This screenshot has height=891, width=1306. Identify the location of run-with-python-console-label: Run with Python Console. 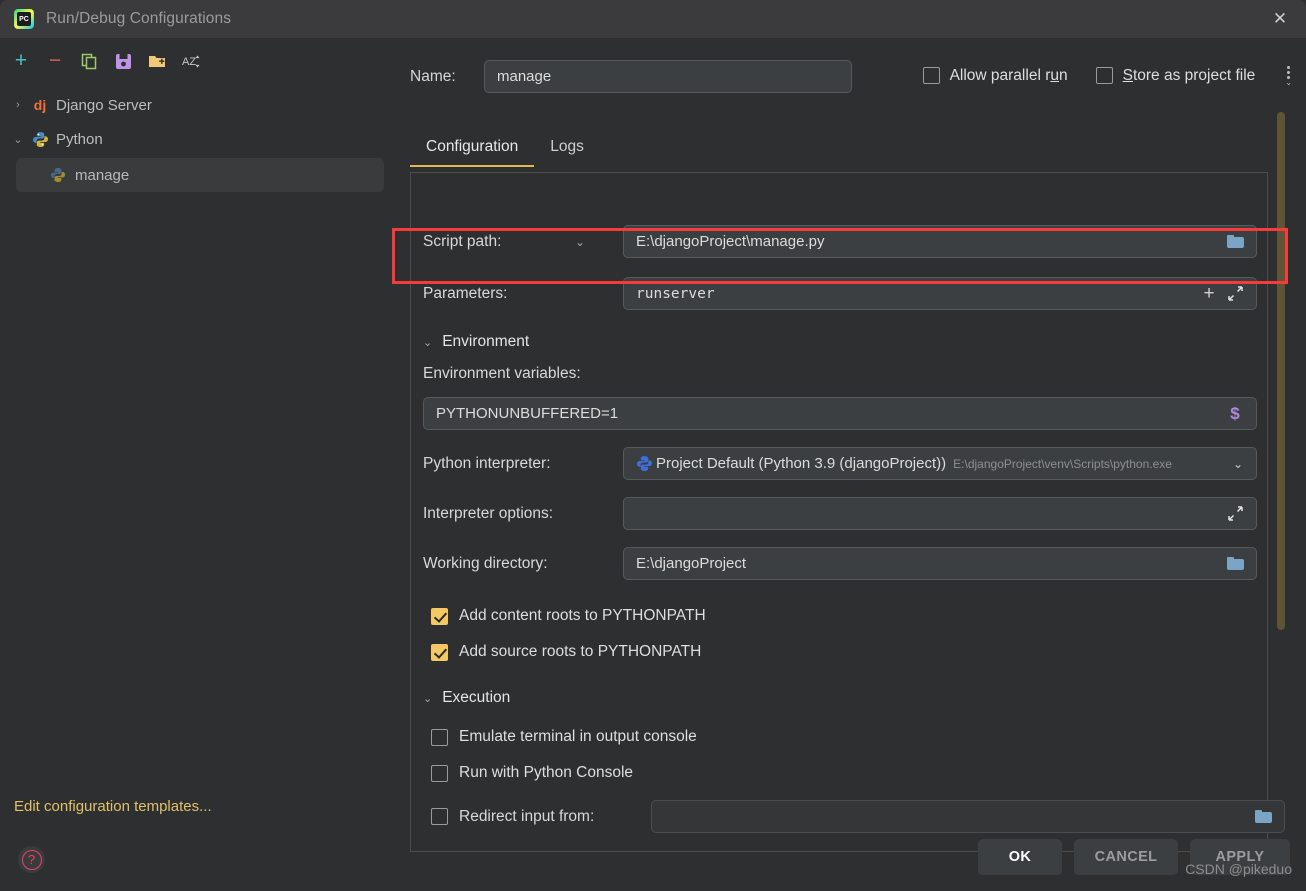
(546, 772).